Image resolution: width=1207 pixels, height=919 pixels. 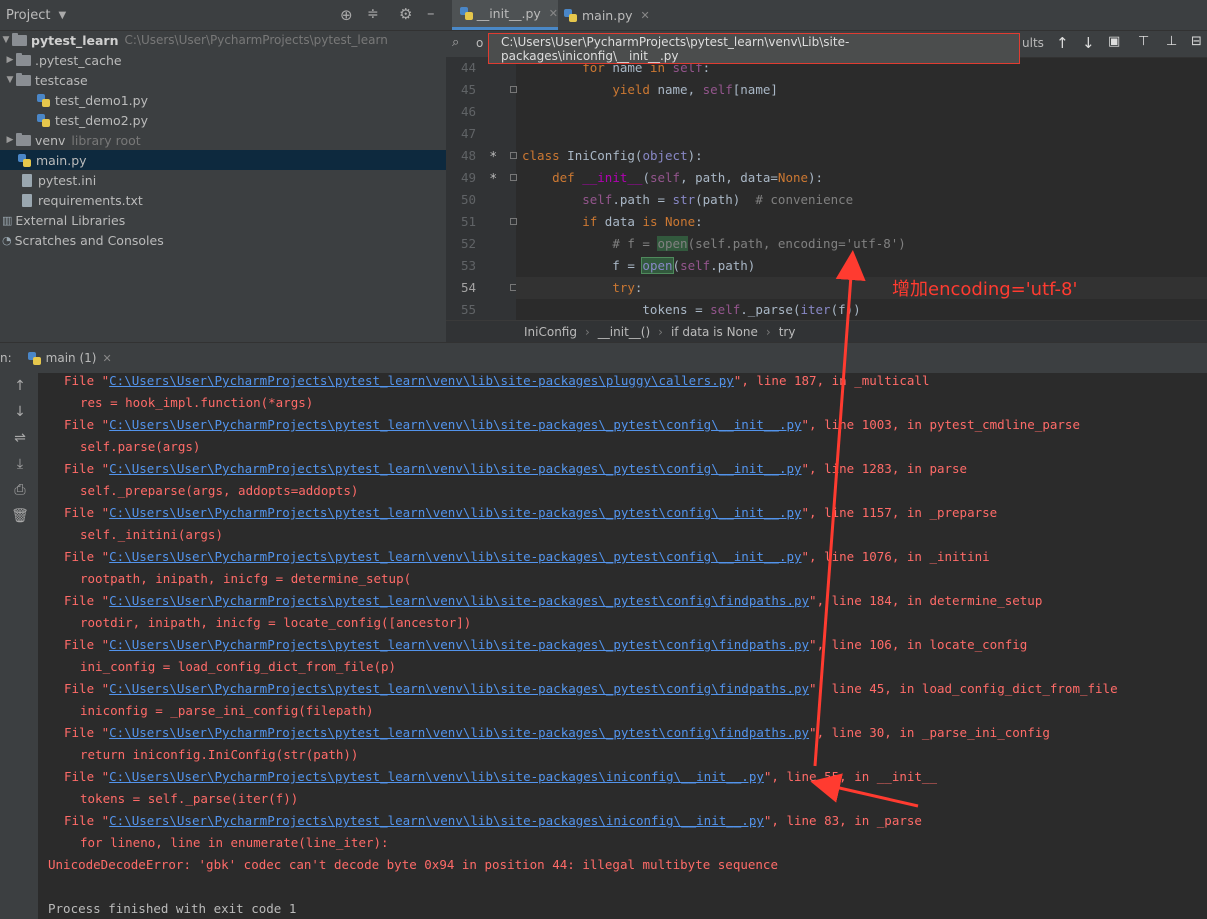 What do you see at coordinates (106, 140) in the screenshot?
I see `library-root-note: library root` at bounding box center [106, 140].